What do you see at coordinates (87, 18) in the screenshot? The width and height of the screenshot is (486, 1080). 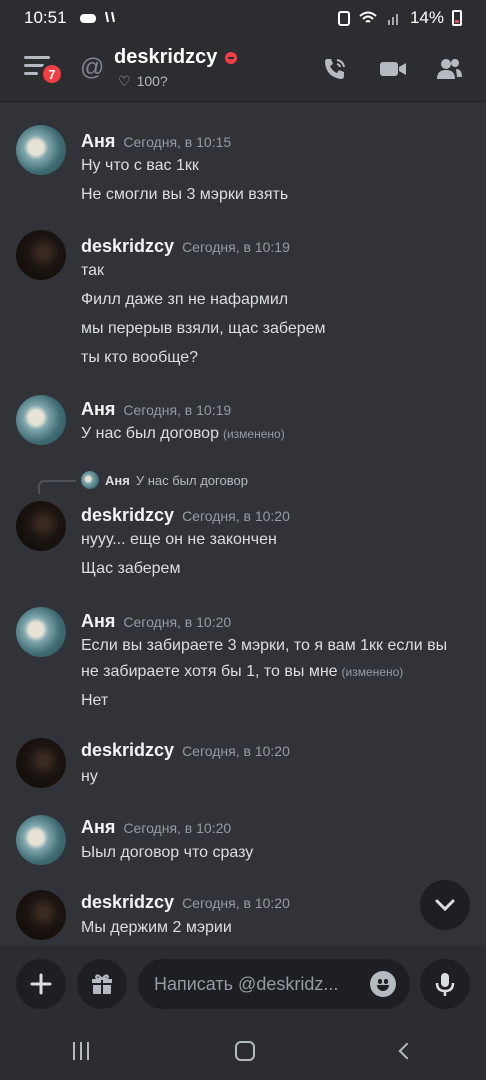 I see `game-controller-icon` at bounding box center [87, 18].